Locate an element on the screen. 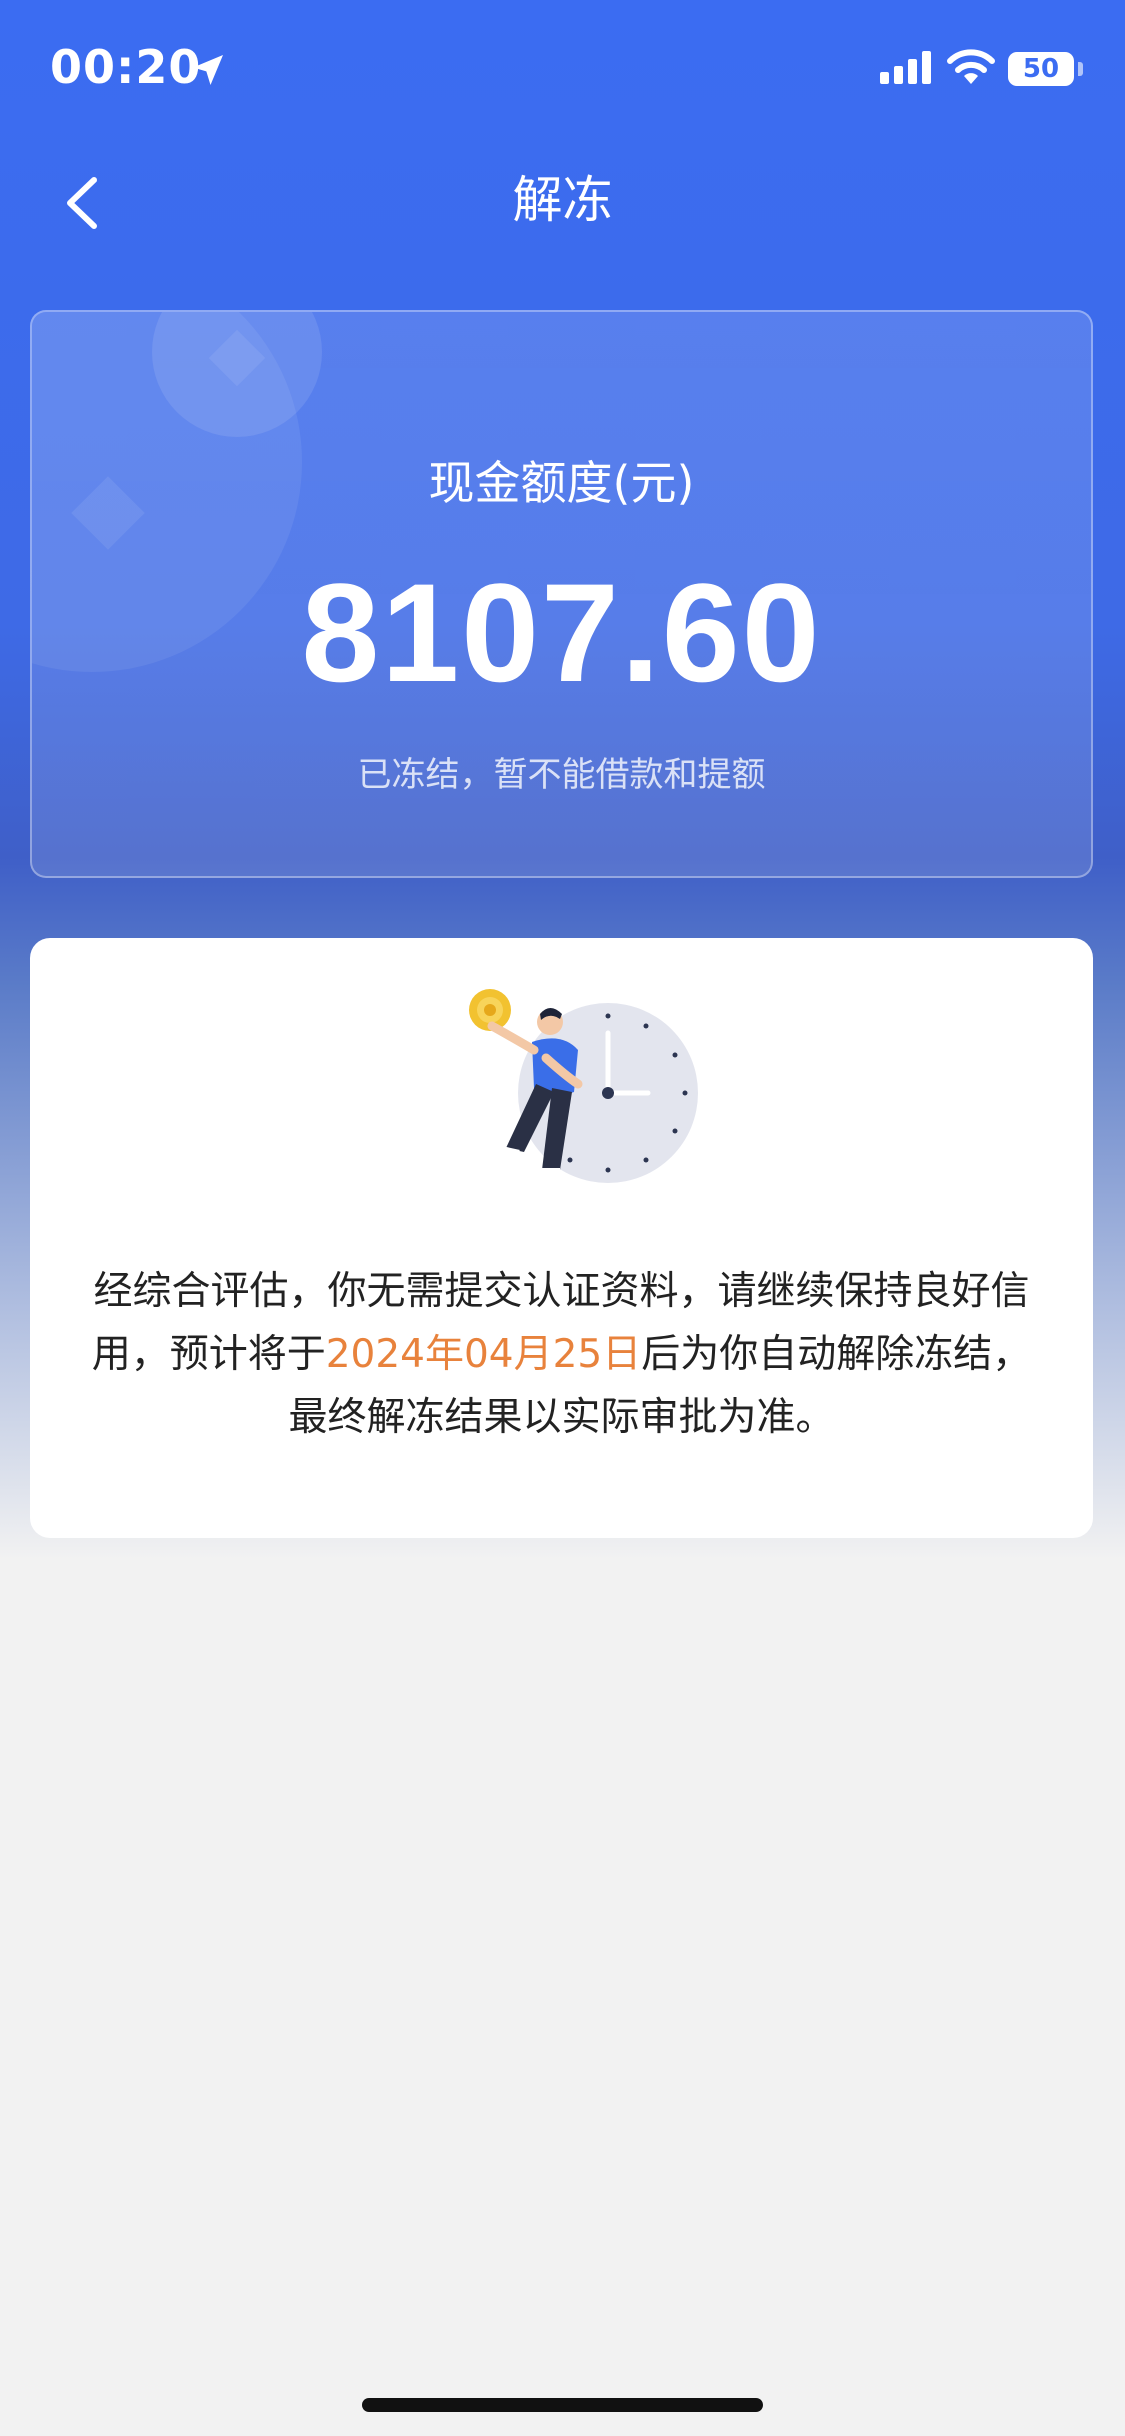 The image size is (1125, 2436). status-bar: 00:20 50 is located at coordinates (562, 70).